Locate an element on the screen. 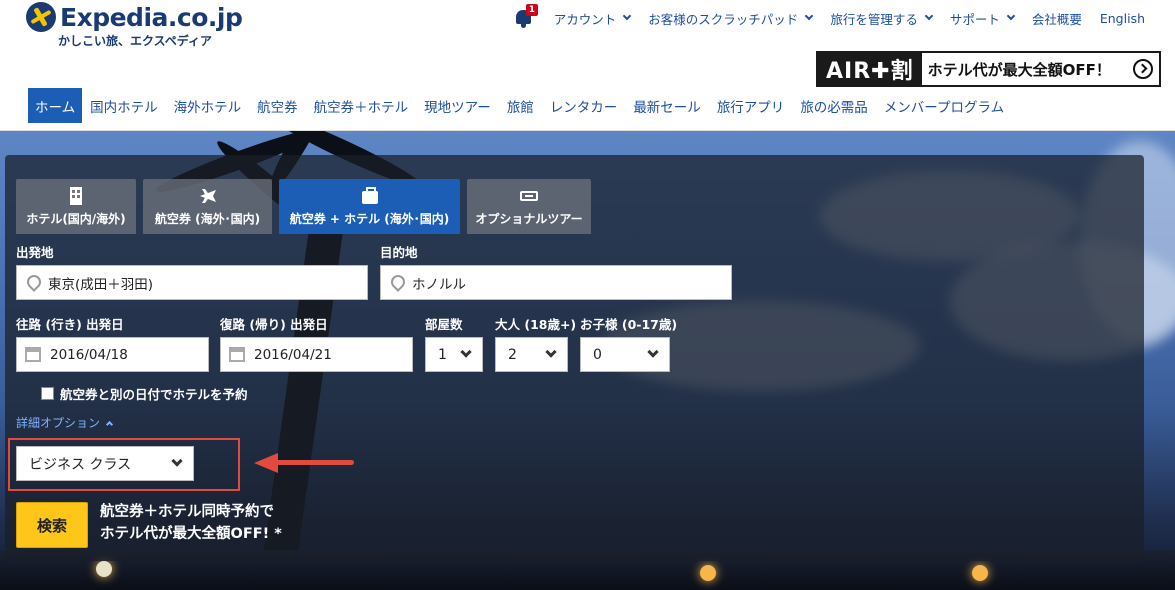 The height and width of the screenshot is (590, 1175). banner-text: ホテル代が最大全額OFF！ is located at coordinates (1019, 69).